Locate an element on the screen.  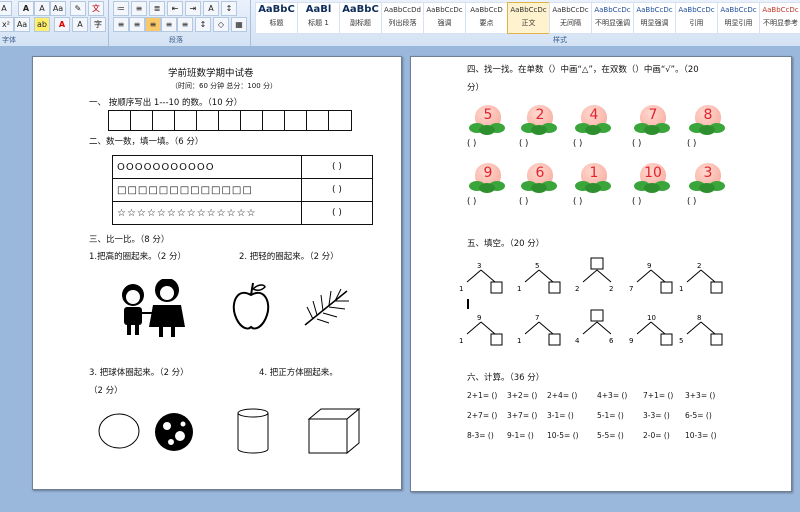
symbol-cell: ☆☆☆☆☆☆☆☆☆☆☆☆☆☆ is located at coordinates (207, 213).